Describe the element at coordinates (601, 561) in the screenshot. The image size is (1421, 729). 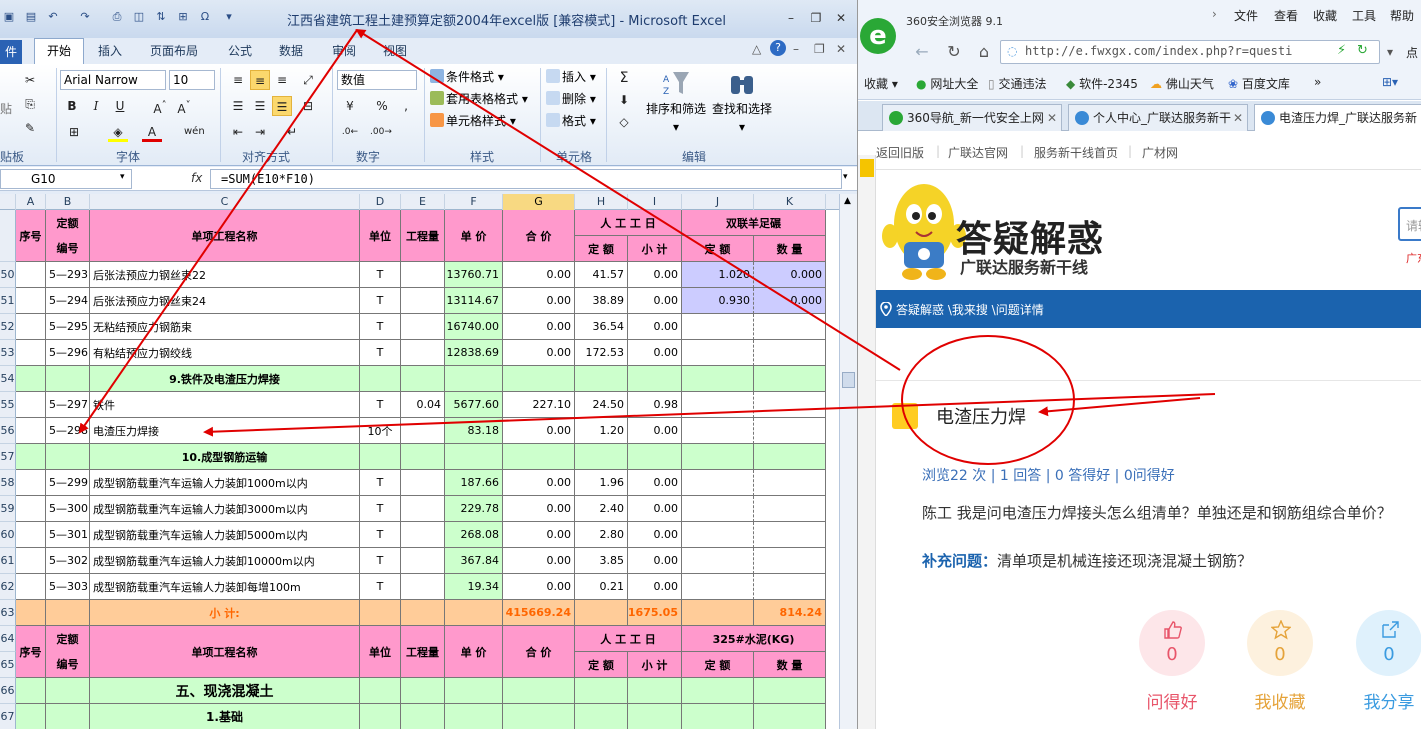
I see `cell-h: 3.85` at that location.